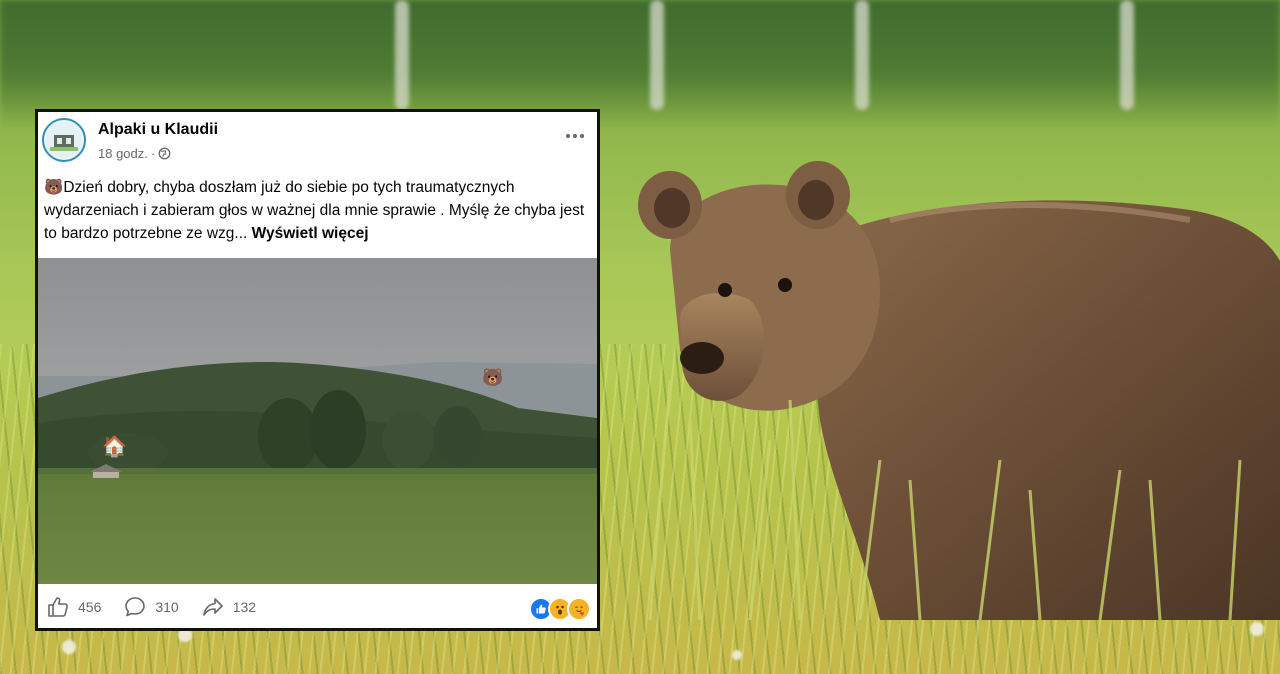 This screenshot has width=1280, height=674. I want to click on comment-count: 310, so click(167, 607).